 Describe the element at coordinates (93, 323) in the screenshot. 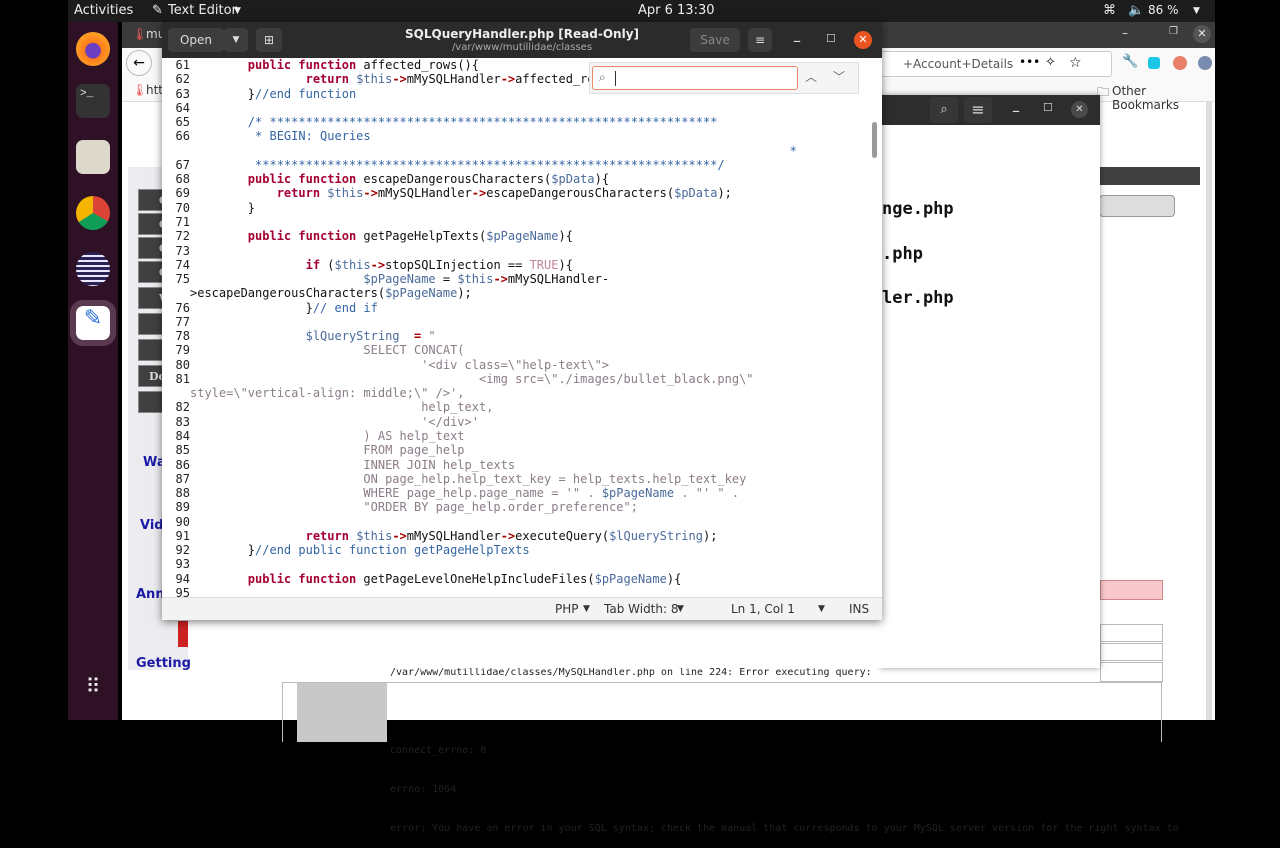

I see `text-editor-icon: ✎` at that location.